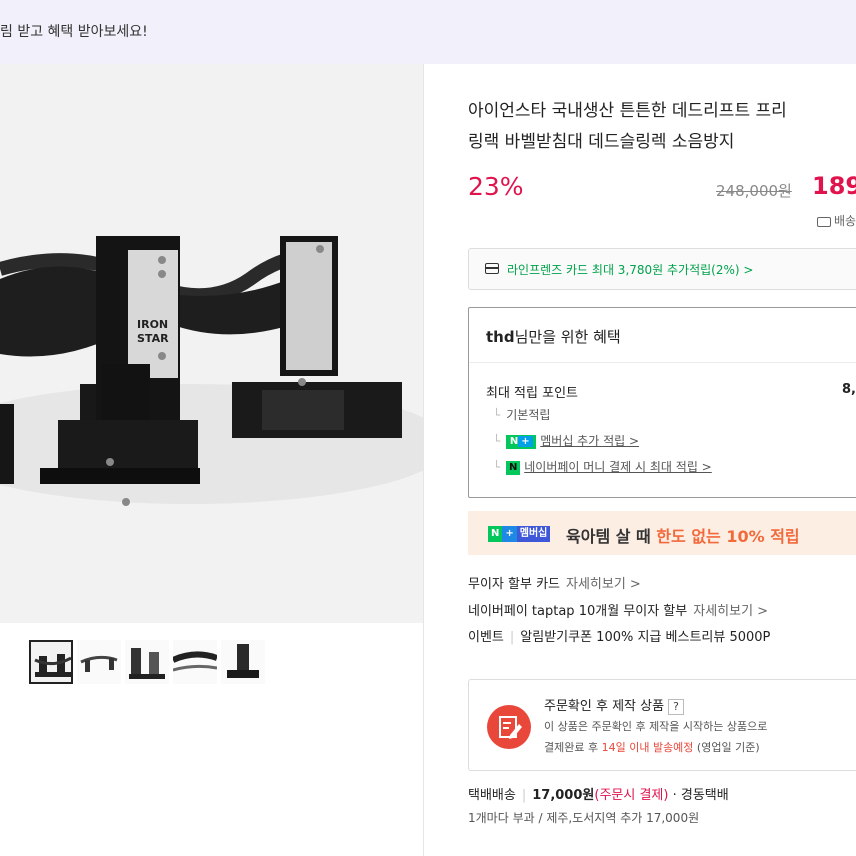 The image size is (856, 856). What do you see at coordinates (647, 747) in the screenshot?
I see `dispatch-schedule: 14일 이내 발송예정` at bounding box center [647, 747].